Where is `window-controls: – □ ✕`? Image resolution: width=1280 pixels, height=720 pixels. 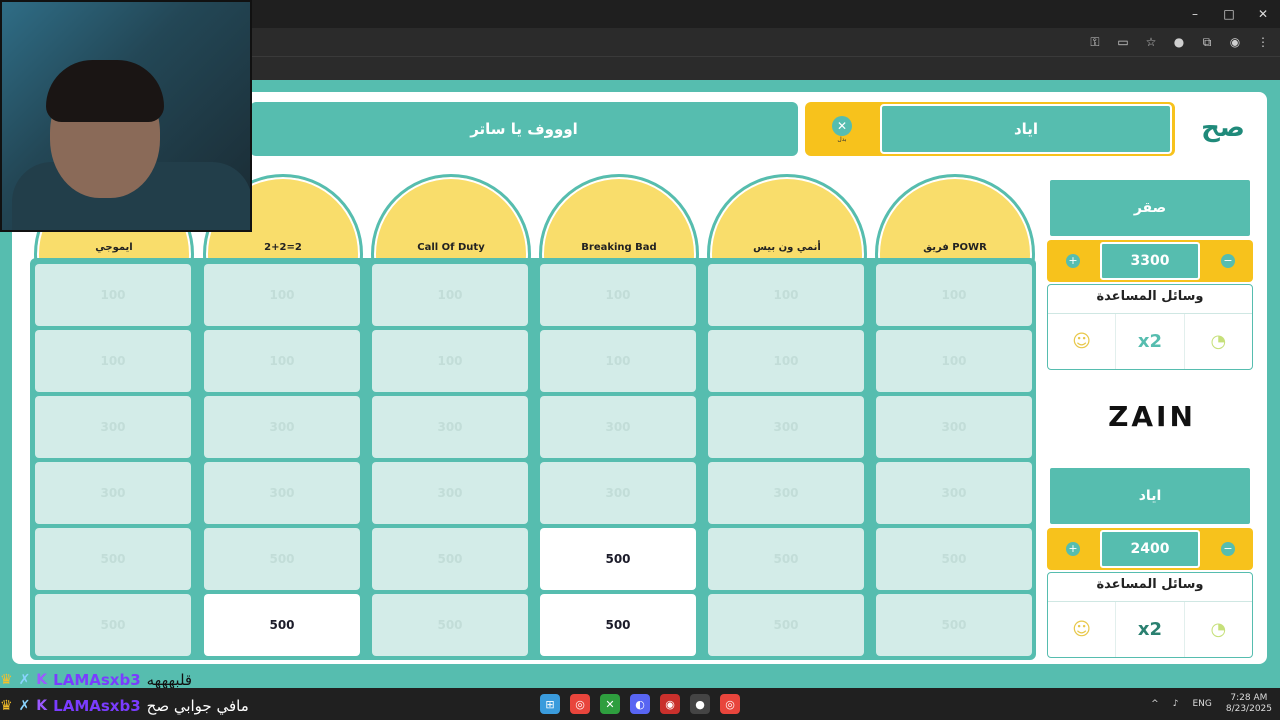
window-controls: – □ ✕ is located at coordinates (1229, 14).